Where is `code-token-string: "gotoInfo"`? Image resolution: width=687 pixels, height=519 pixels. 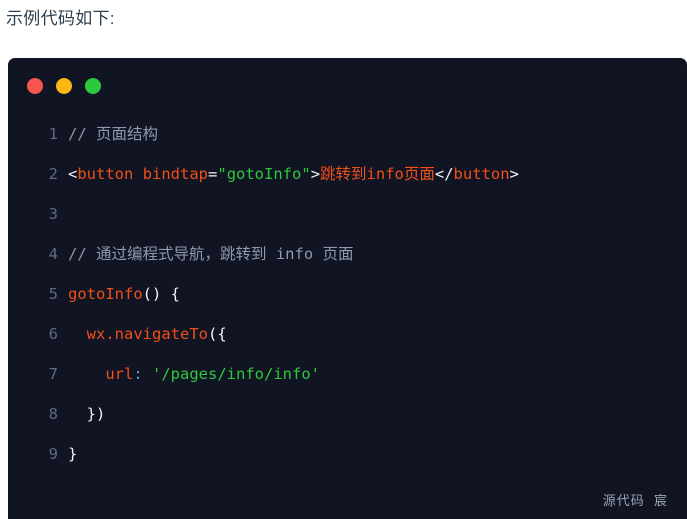 code-token-string: "gotoInfo" is located at coordinates (264, 174).